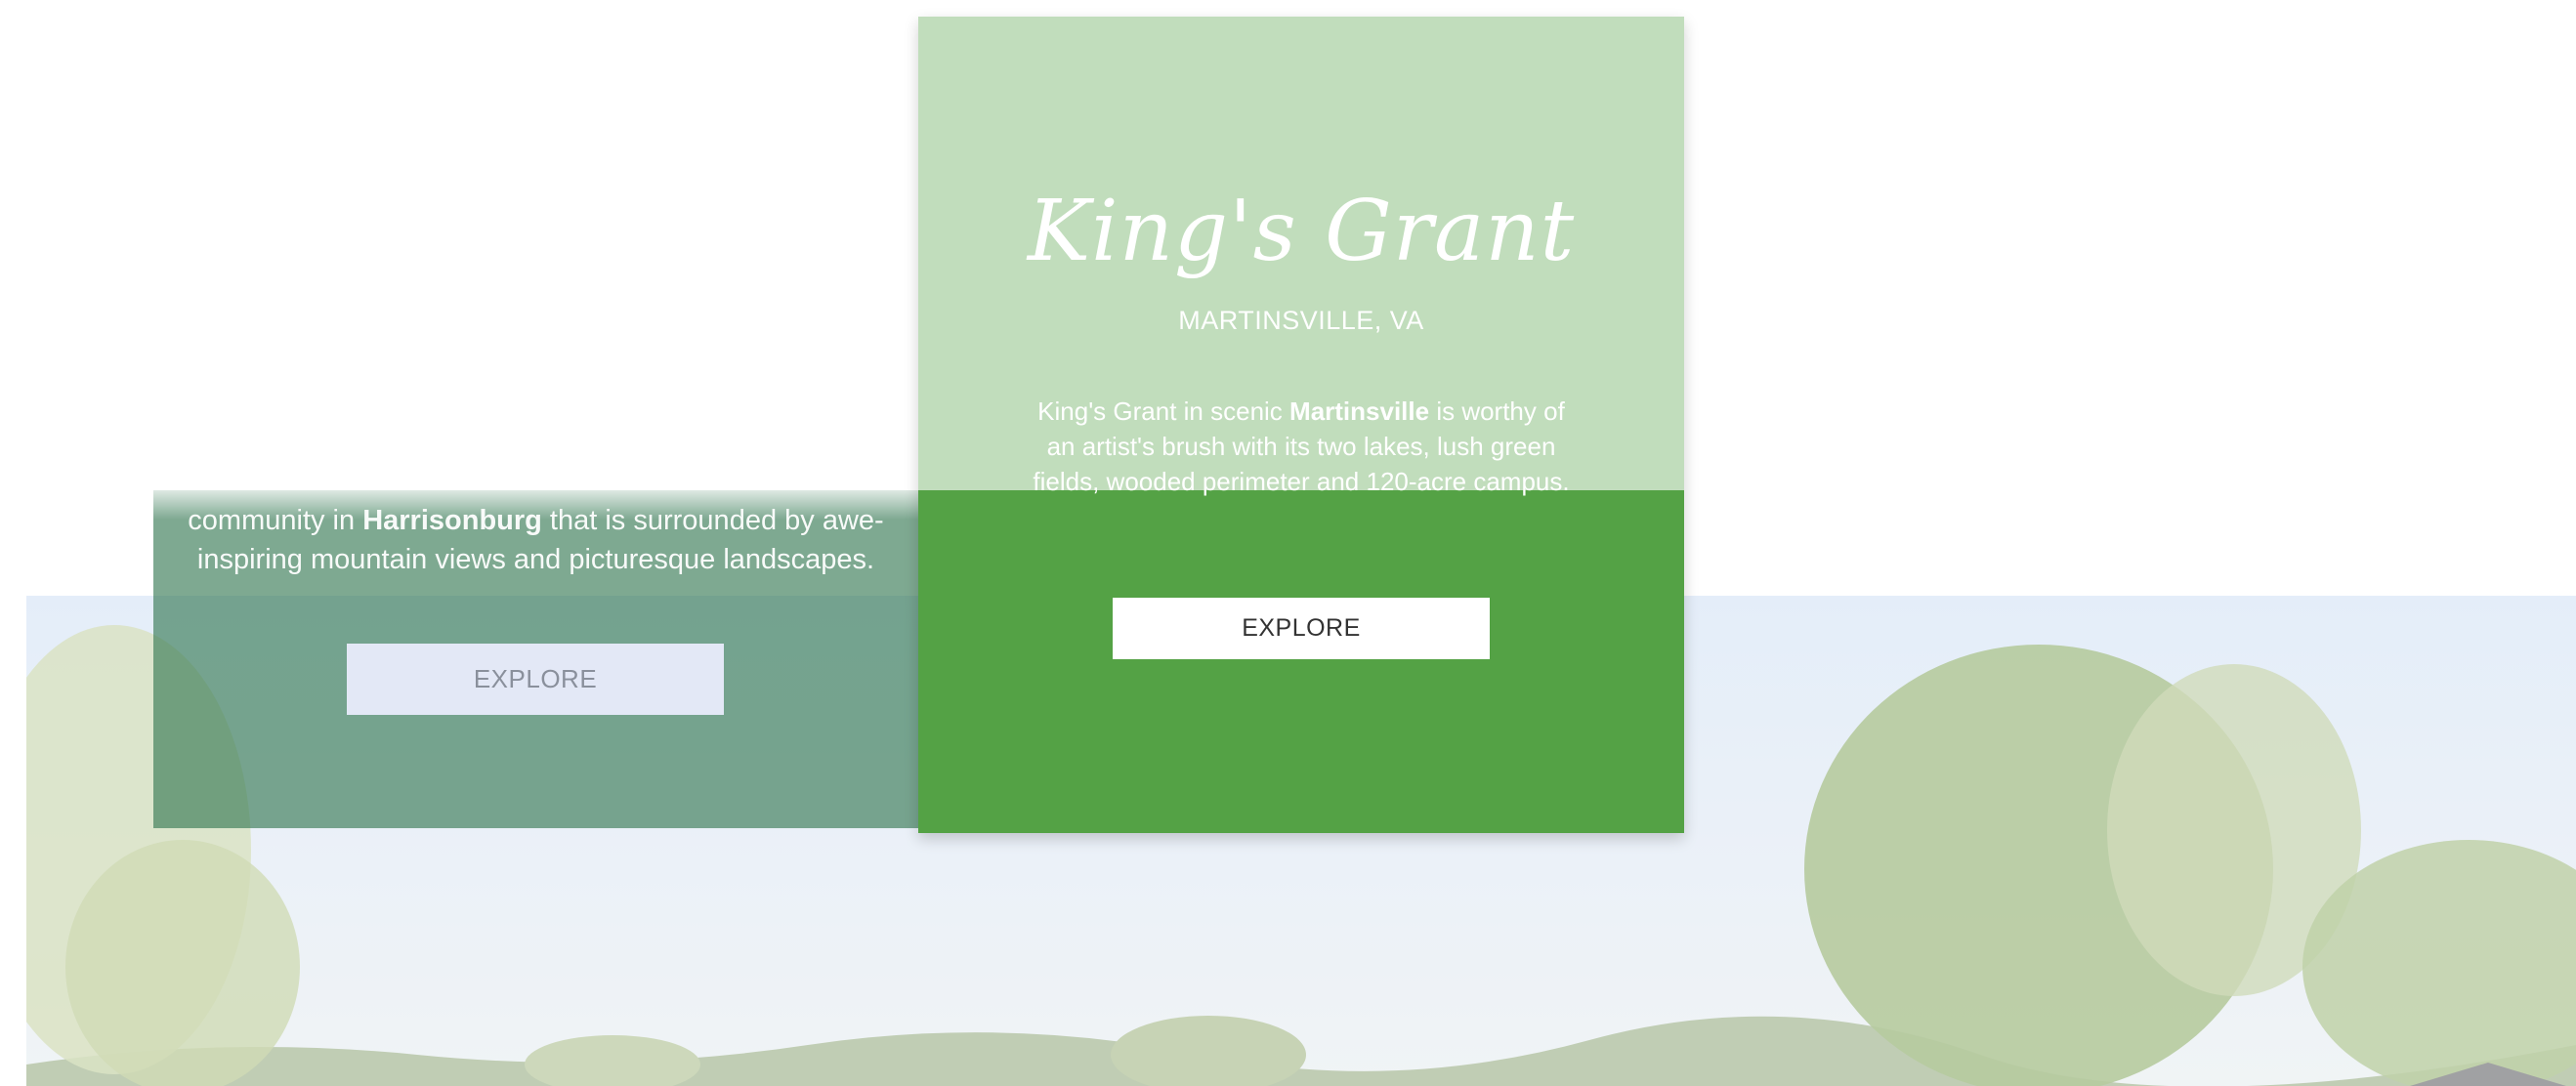 The height and width of the screenshot is (1086, 2576). I want to click on community-location: MARTINSVILLE, VA, so click(1301, 321).